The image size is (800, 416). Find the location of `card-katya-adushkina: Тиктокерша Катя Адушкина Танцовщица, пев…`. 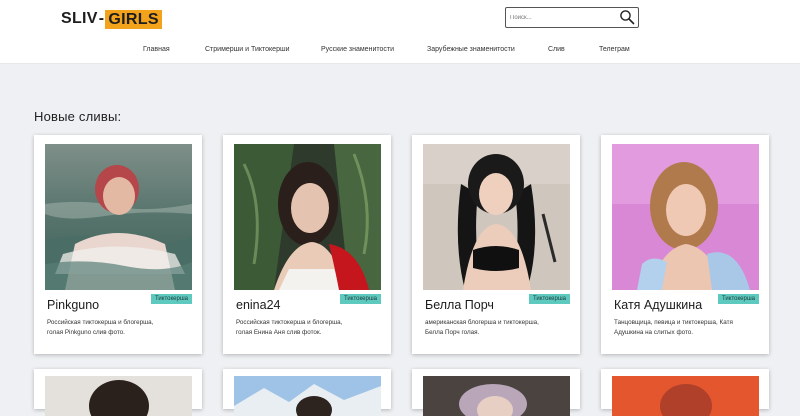

card-katya-adushkina: Тиктокерша Катя Адушкина Танцовщица, пев… is located at coordinates (685, 244).